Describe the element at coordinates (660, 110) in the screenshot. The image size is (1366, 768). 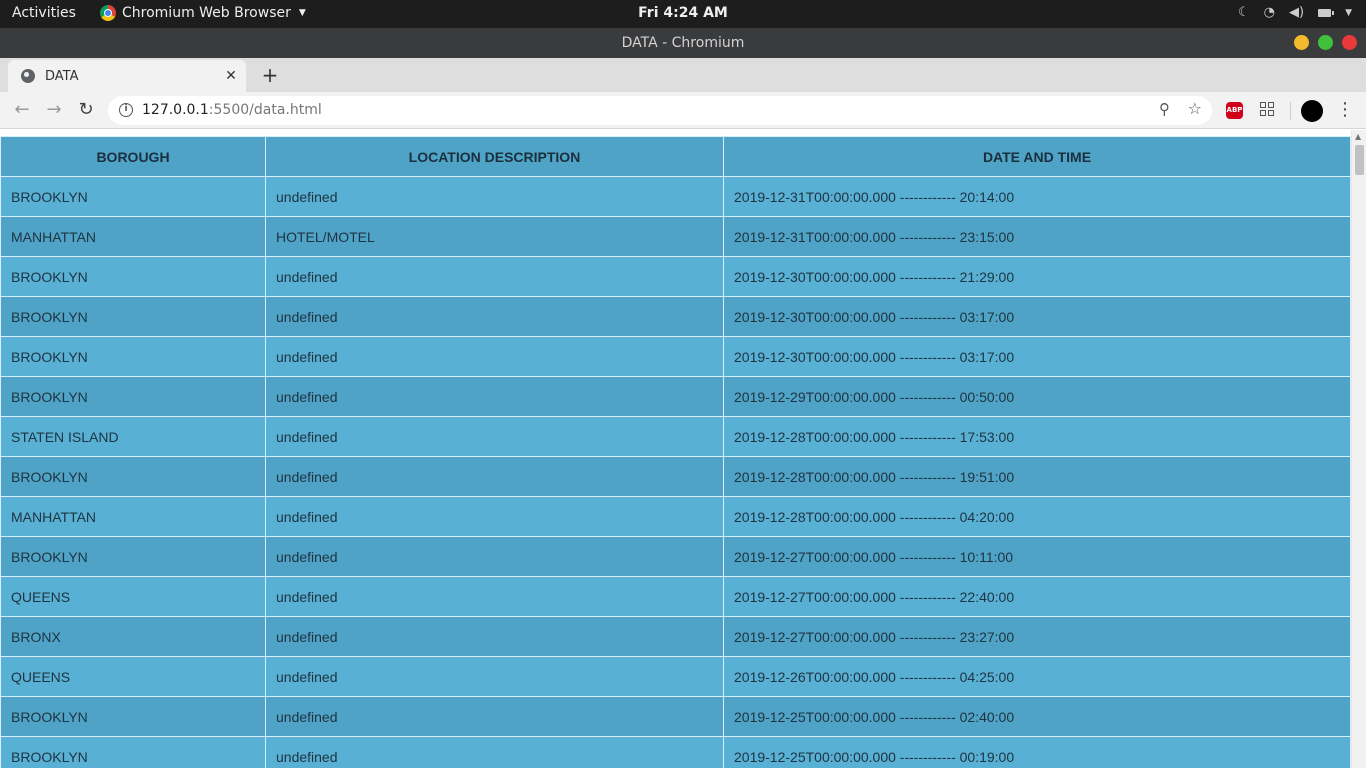
I see `address-bar: i 127.0.0.1:5500/data.html ⚲ ☆` at that location.